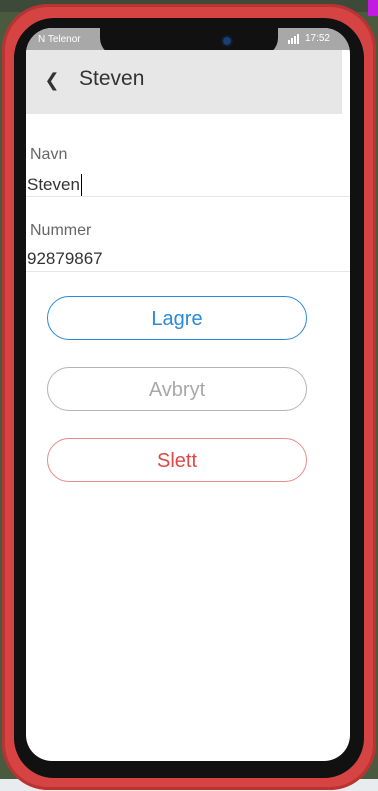  Describe the element at coordinates (373, 8) in the screenshot. I see `background-accent` at that location.